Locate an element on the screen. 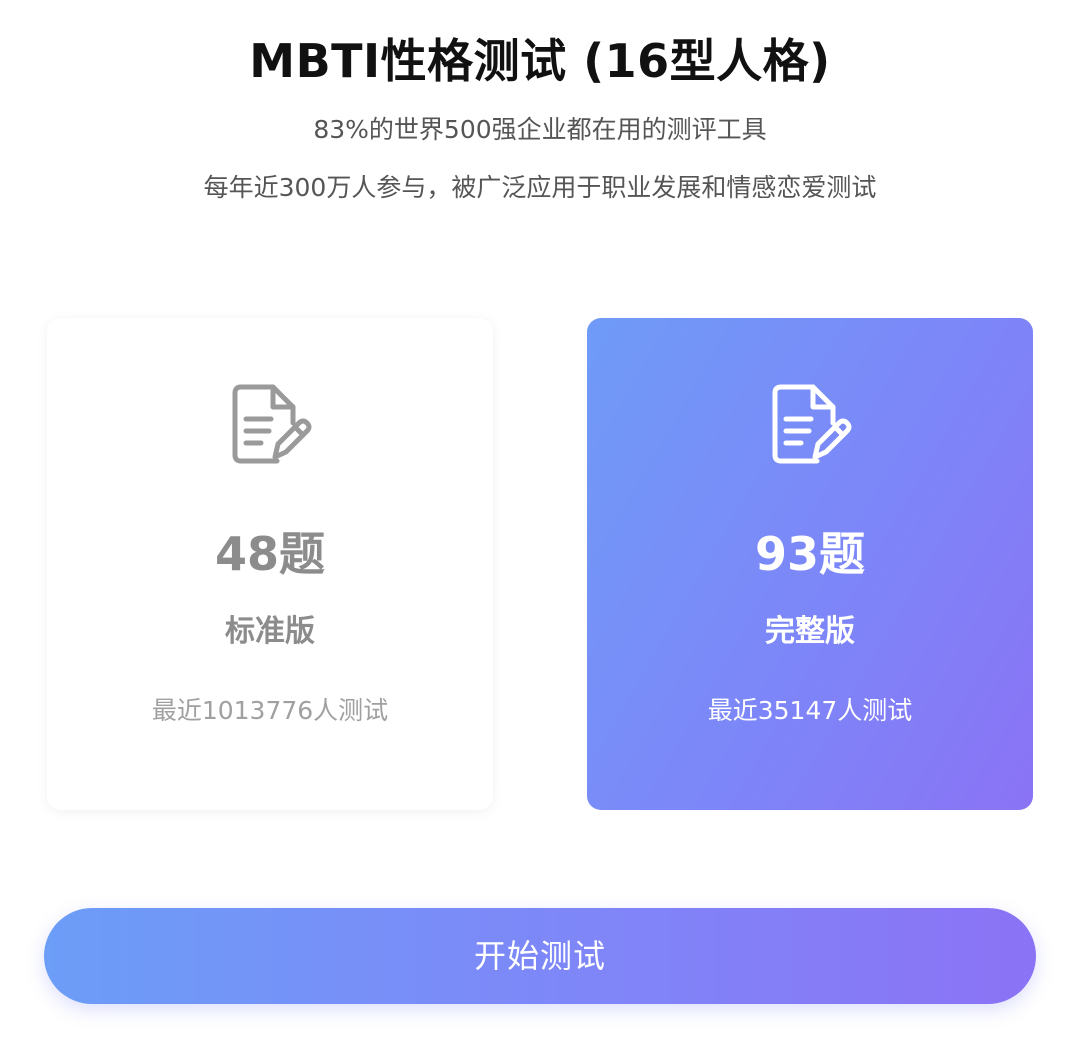  version-name: 完整版 is located at coordinates (810, 631).